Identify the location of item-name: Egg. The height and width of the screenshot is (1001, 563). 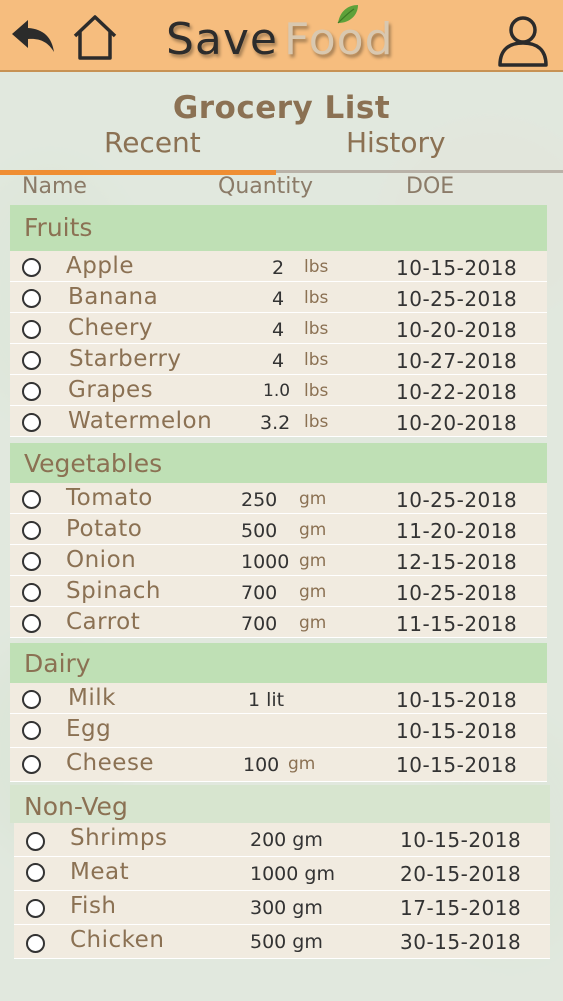
(89, 729).